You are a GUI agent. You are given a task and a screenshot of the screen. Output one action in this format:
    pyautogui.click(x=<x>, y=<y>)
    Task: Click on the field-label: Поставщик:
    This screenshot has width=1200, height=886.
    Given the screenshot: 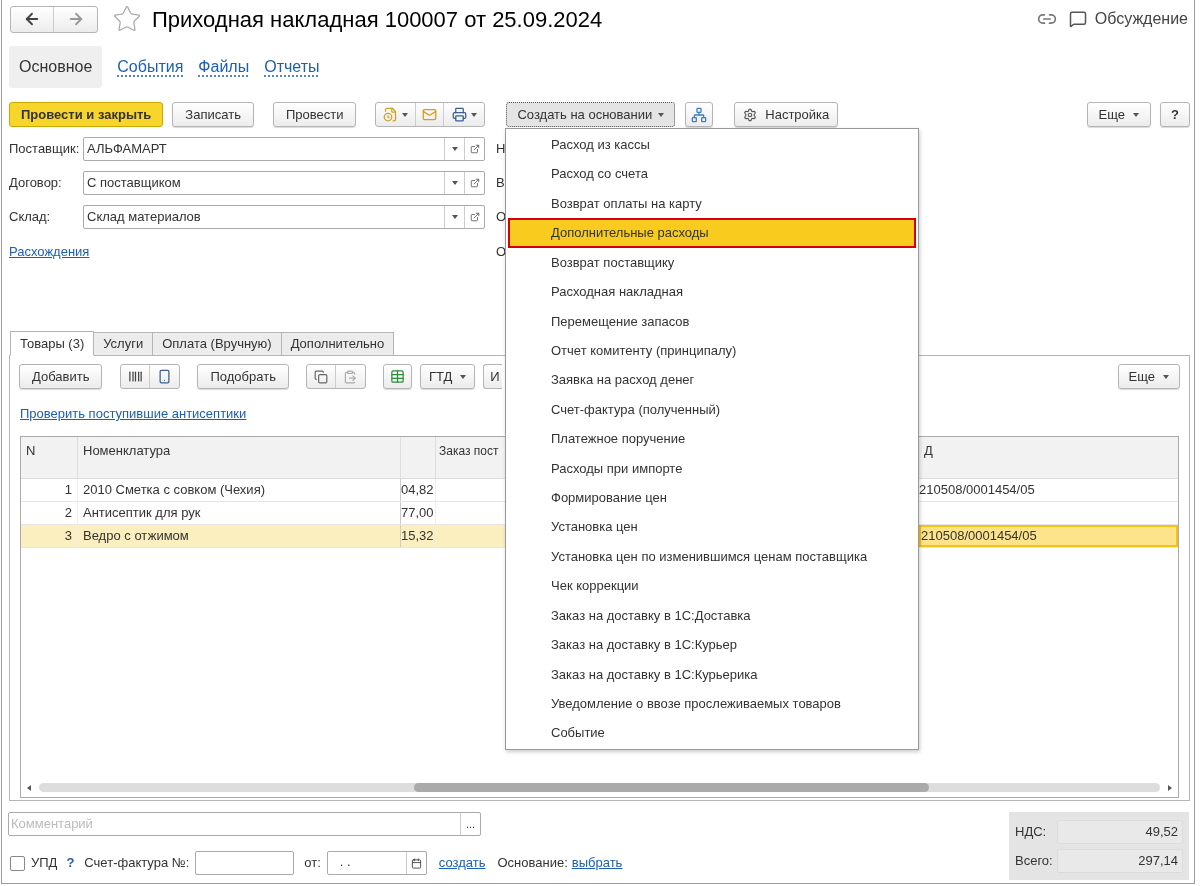 What is the action you would take?
    pyautogui.click(x=45, y=149)
    